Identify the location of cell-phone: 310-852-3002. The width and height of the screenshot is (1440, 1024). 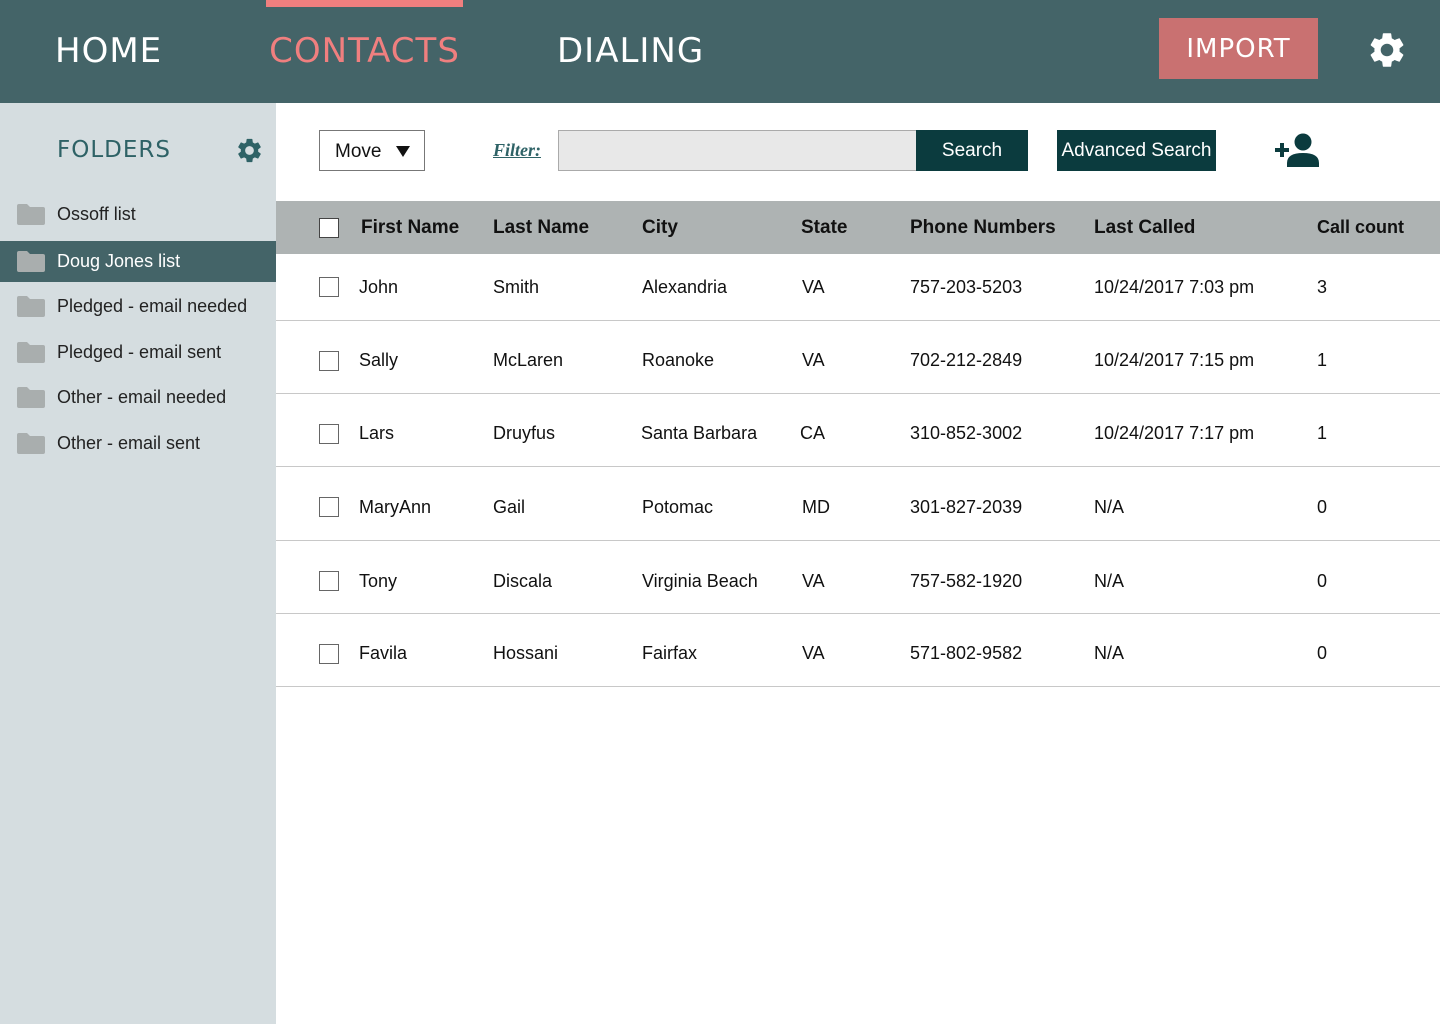
(966, 433).